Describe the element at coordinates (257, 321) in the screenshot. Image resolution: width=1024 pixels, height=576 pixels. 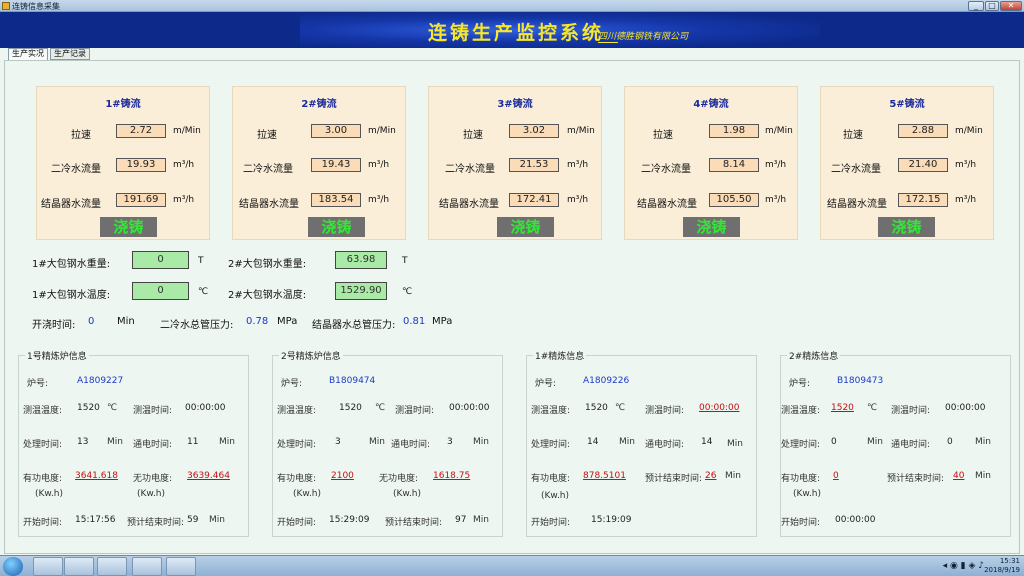
I see `secondary-pressure-value: 0.78` at that location.